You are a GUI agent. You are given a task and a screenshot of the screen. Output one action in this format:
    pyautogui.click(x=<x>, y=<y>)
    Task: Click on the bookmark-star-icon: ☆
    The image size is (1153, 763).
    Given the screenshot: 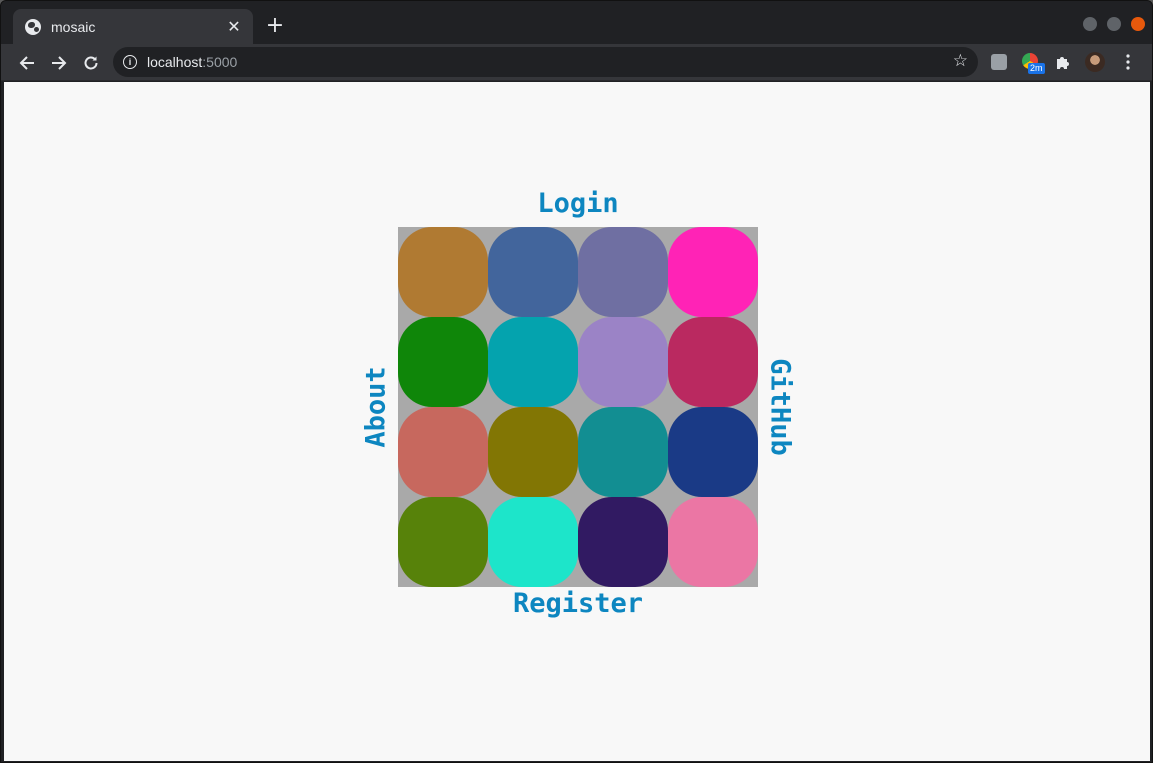 What is the action you would take?
    pyautogui.click(x=960, y=61)
    